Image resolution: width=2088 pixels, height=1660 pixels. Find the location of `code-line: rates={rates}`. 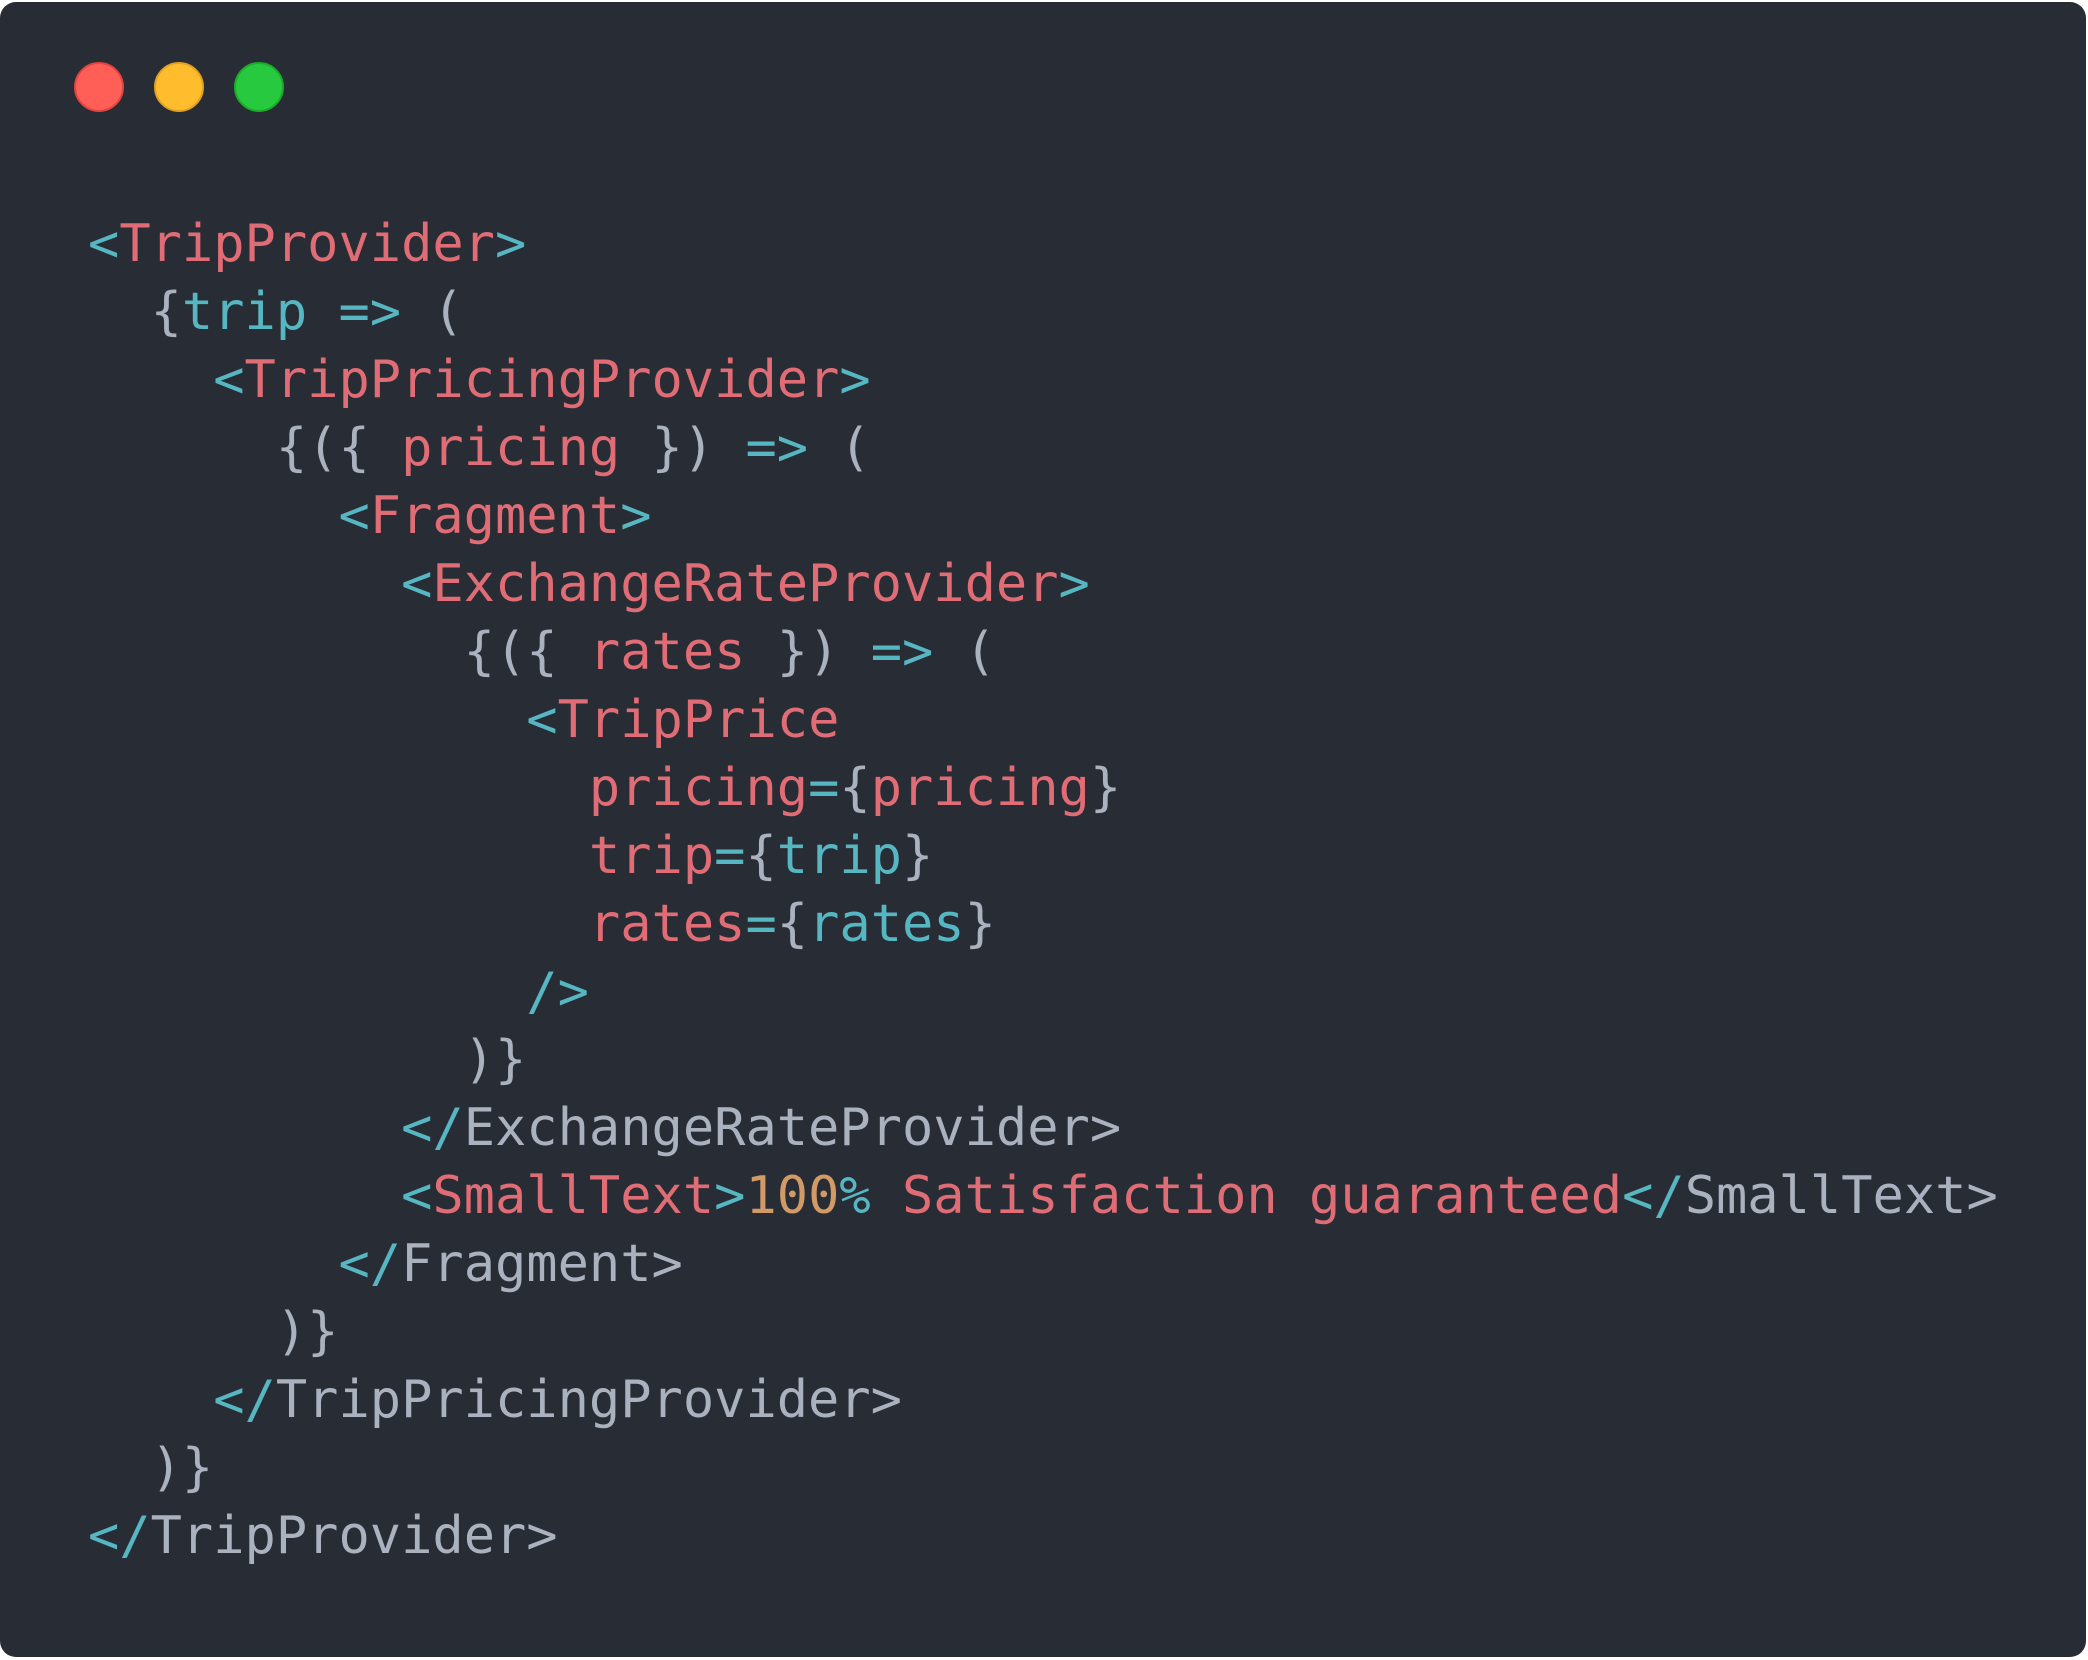

code-line: rates={rates} is located at coordinates (1043, 924).